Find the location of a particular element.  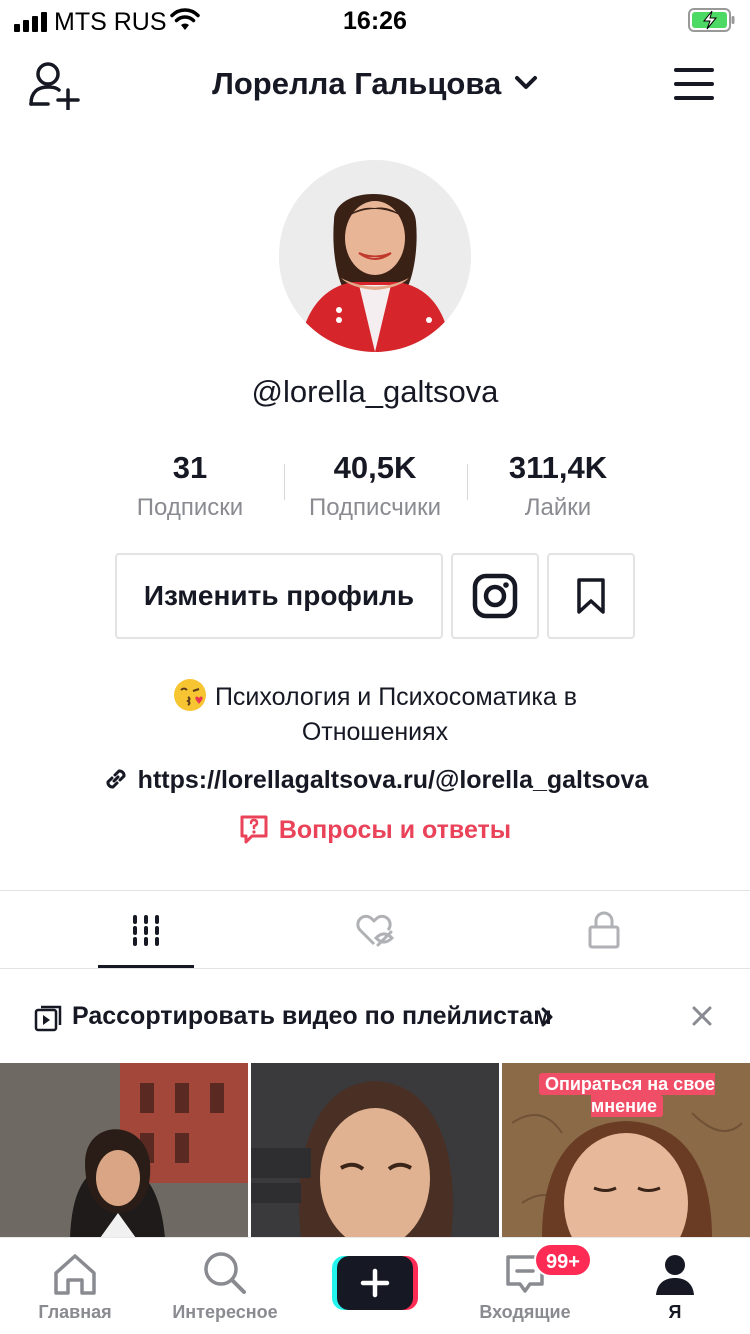

clock: 16:26 is located at coordinates (375, 21).